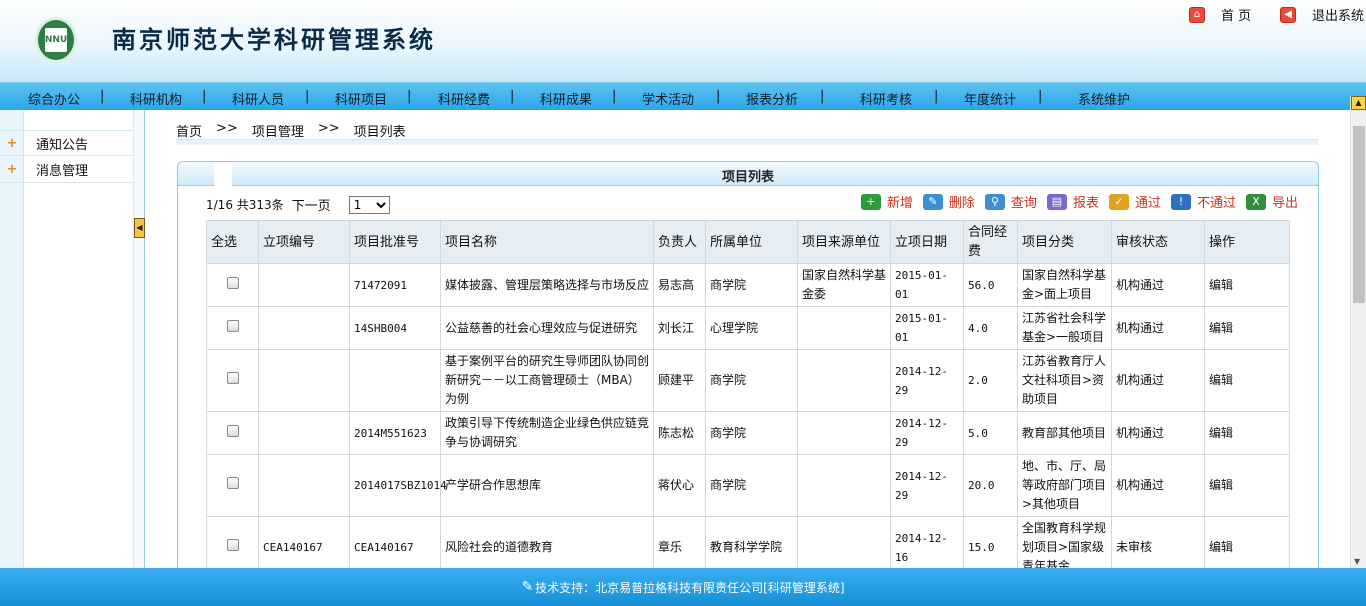  Describe the element at coordinates (12, 169) in the screenshot. I see `expand-plus-icon: +` at that location.